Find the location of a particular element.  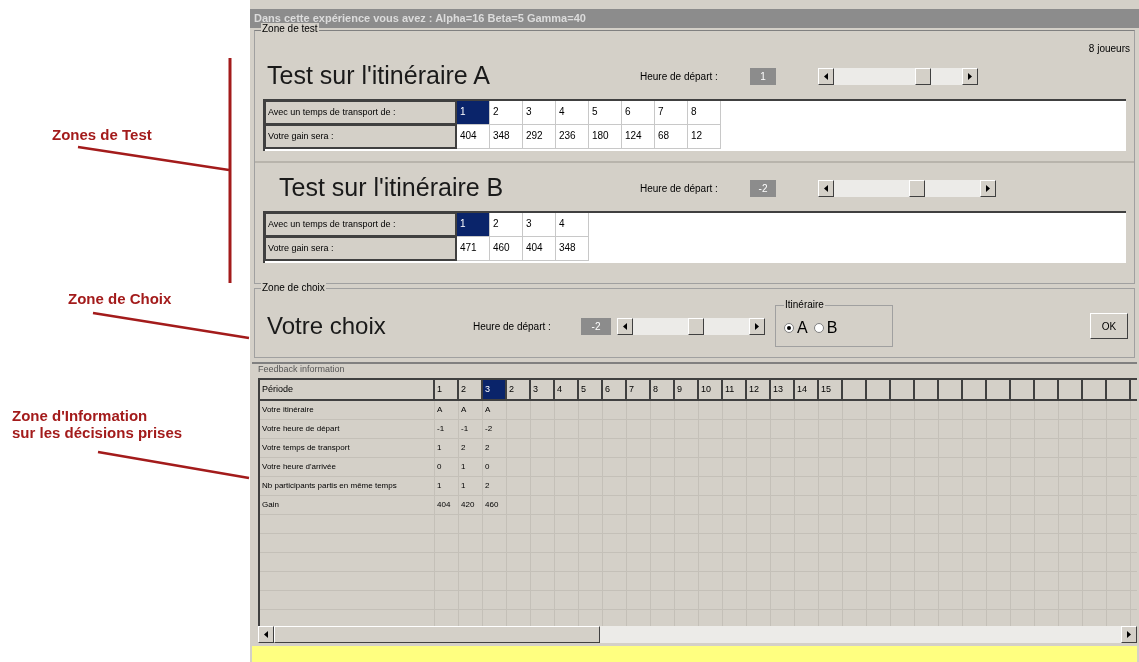

row-header: Votre temps de transport is located at coordinates (347, 448).